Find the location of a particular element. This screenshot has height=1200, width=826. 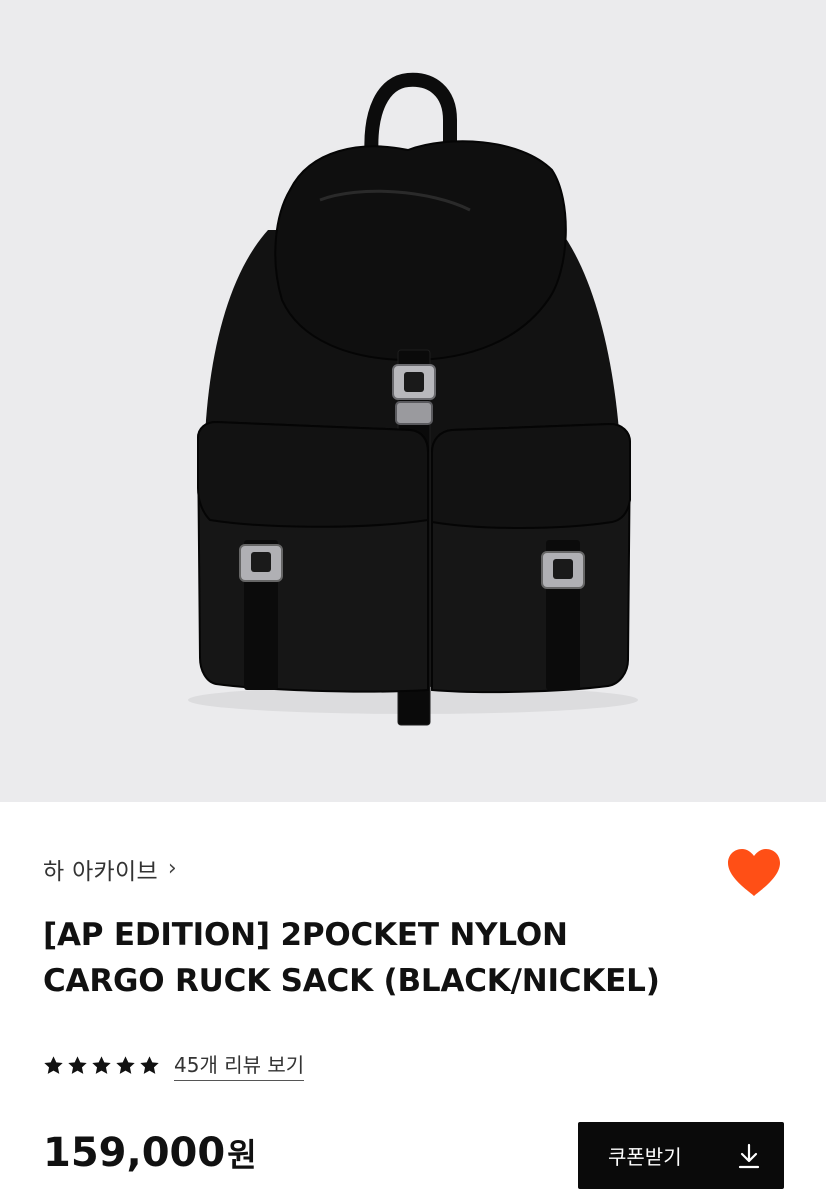

brand-link: 하 아카이브 › is located at coordinates (110, 869).